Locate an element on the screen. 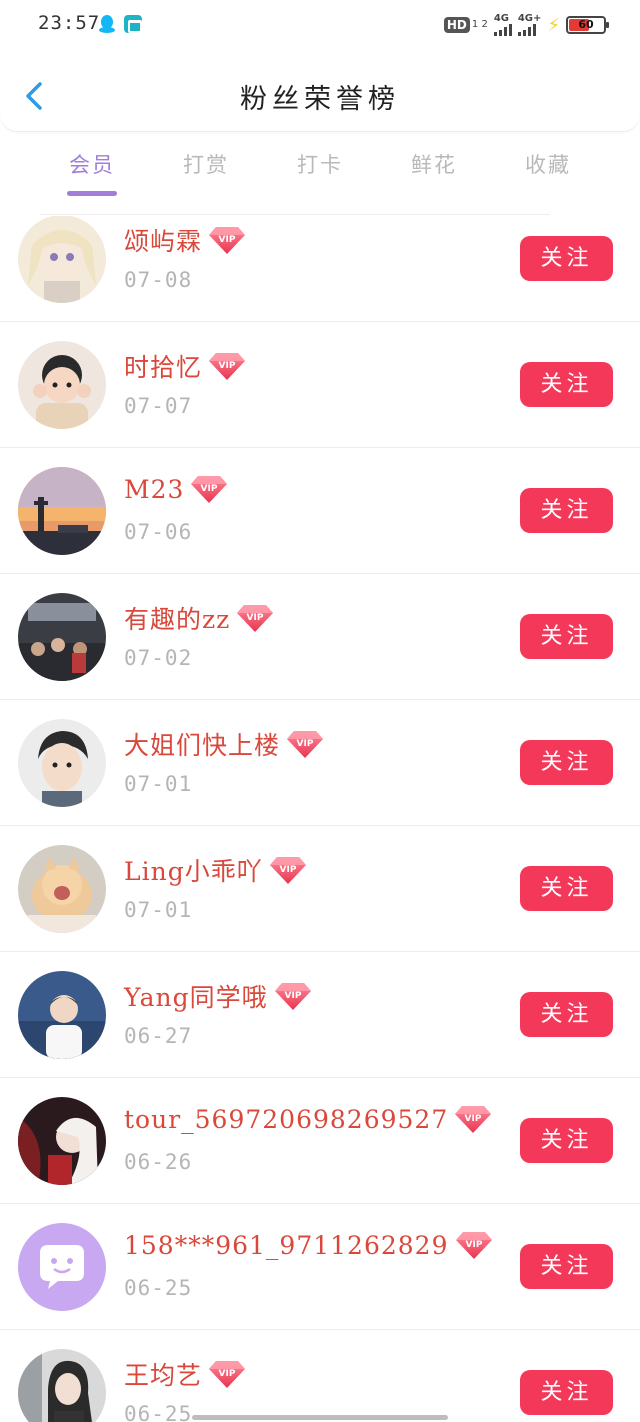  qq-icon is located at coordinates (107, 24).